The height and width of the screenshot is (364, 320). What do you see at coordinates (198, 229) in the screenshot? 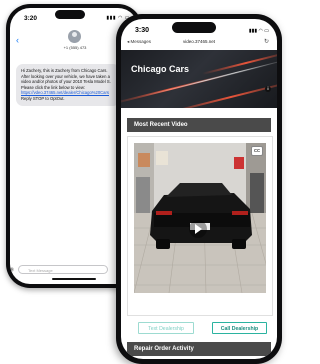
I see `play-icon` at bounding box center [198, 229].